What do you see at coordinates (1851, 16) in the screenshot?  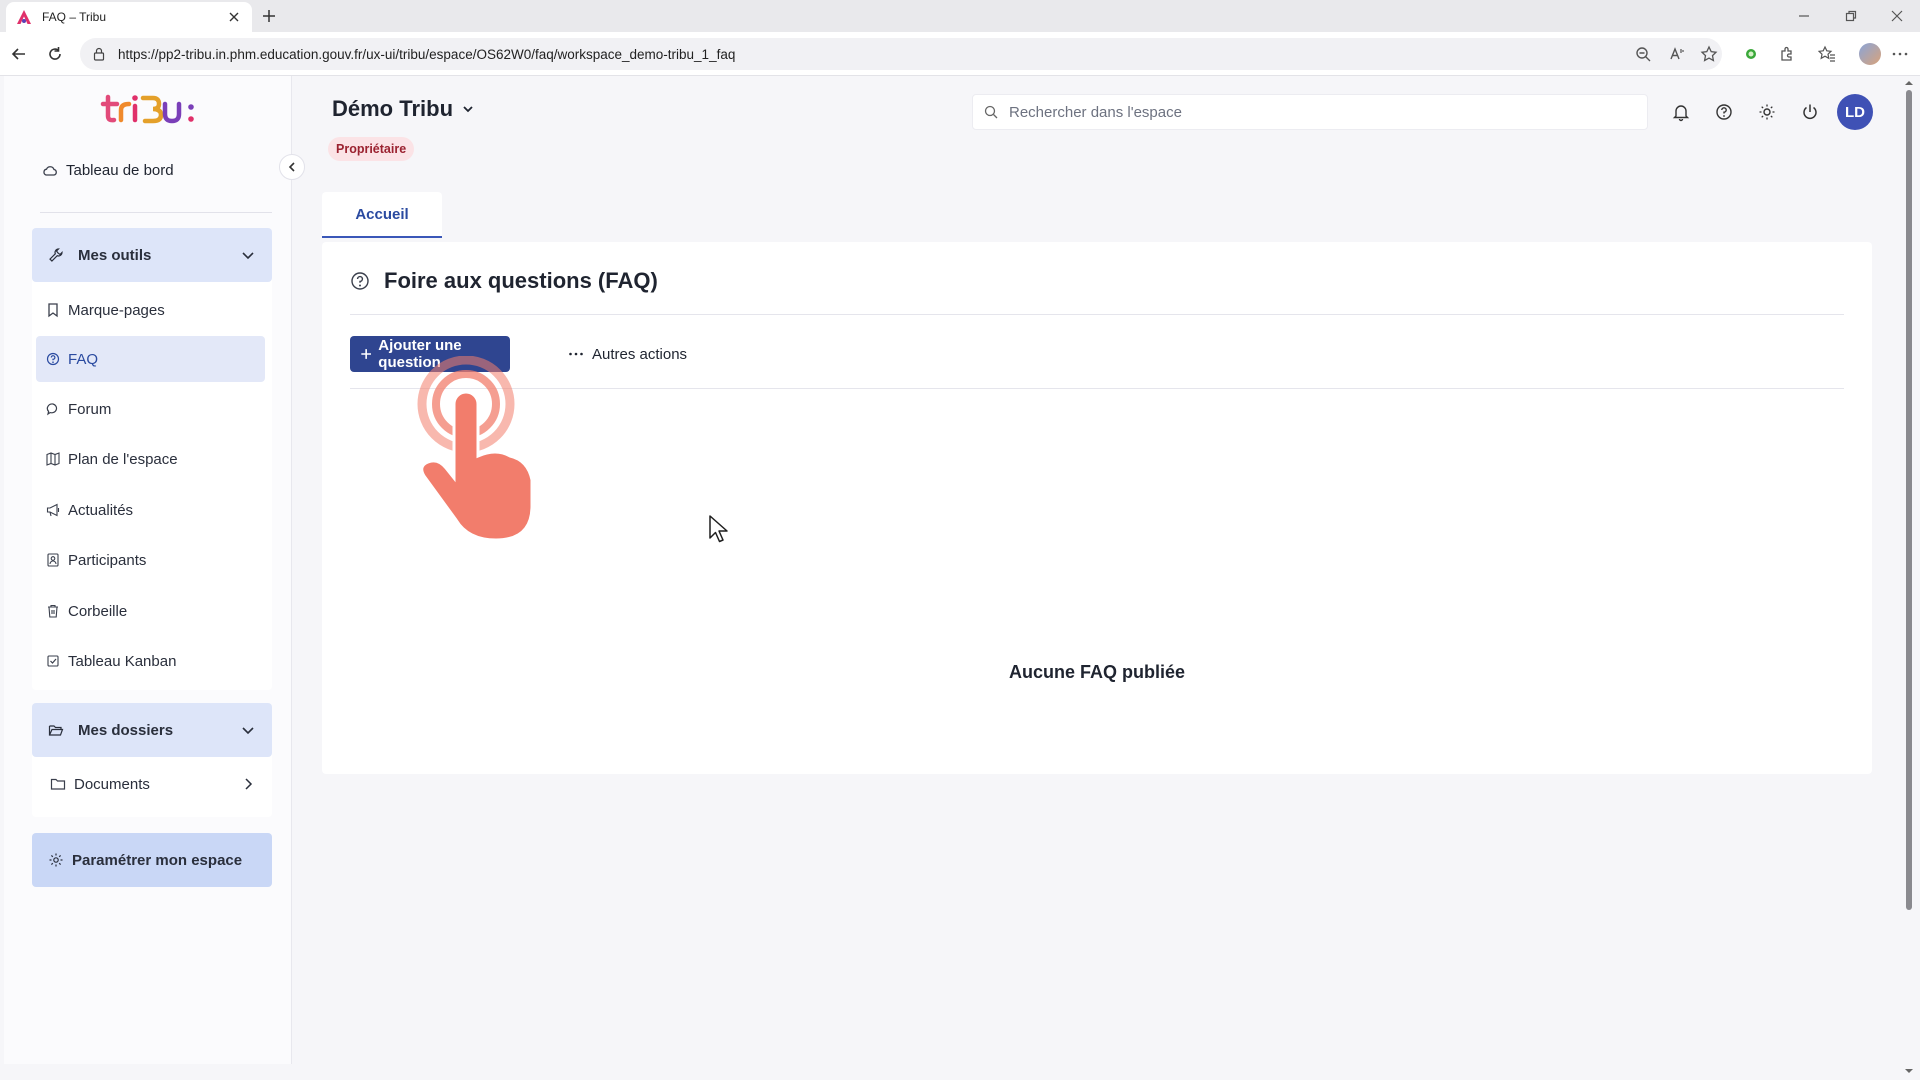 I see `restore-icon` at bounding box center [1851, 16].